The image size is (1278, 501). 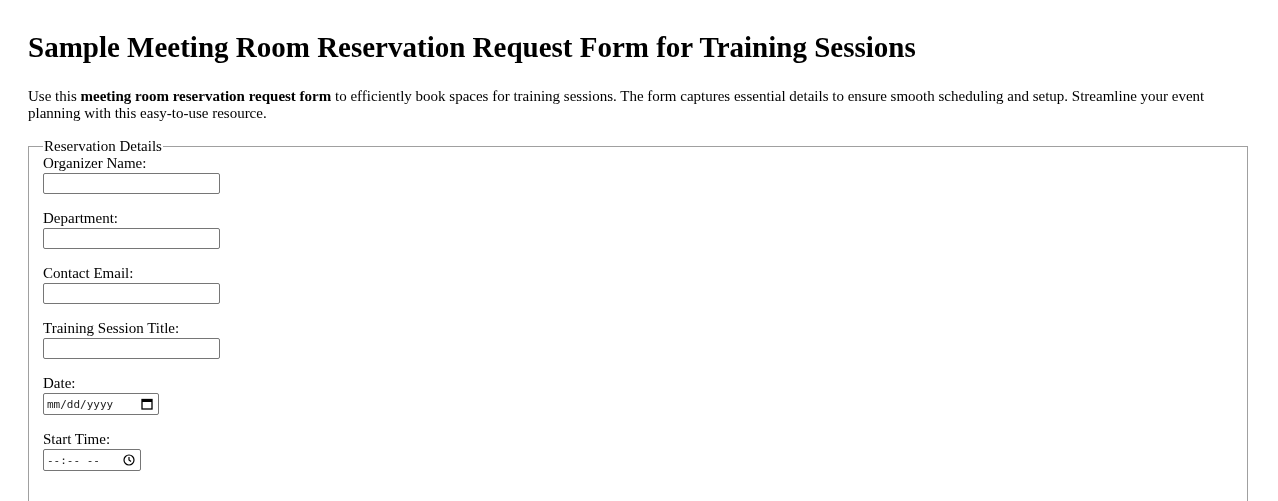 I want to click on field-label: Department:, so click(x=80, y=218).